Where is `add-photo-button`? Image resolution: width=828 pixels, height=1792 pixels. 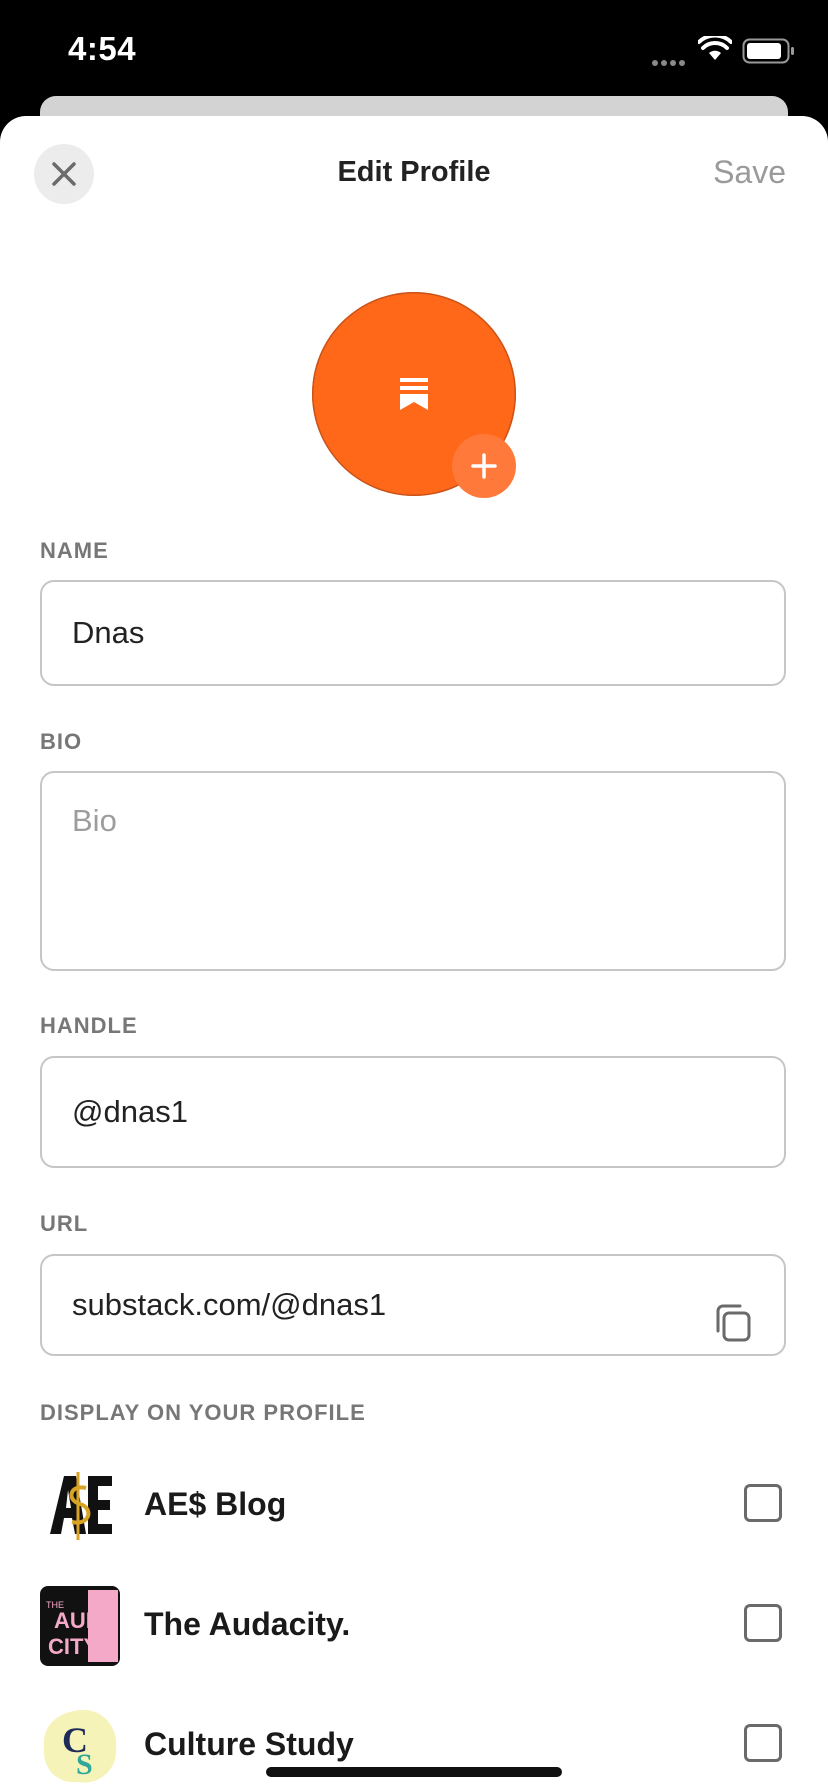
add-photo-button is located at coordinates (484, 466).